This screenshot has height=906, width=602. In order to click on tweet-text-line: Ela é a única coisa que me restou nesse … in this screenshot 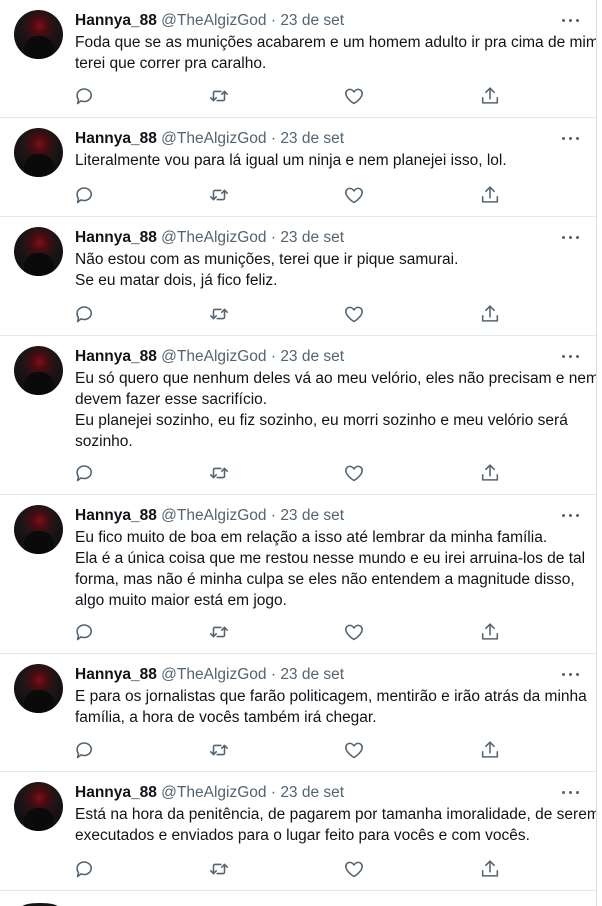, I will do `click(330, 558)`.